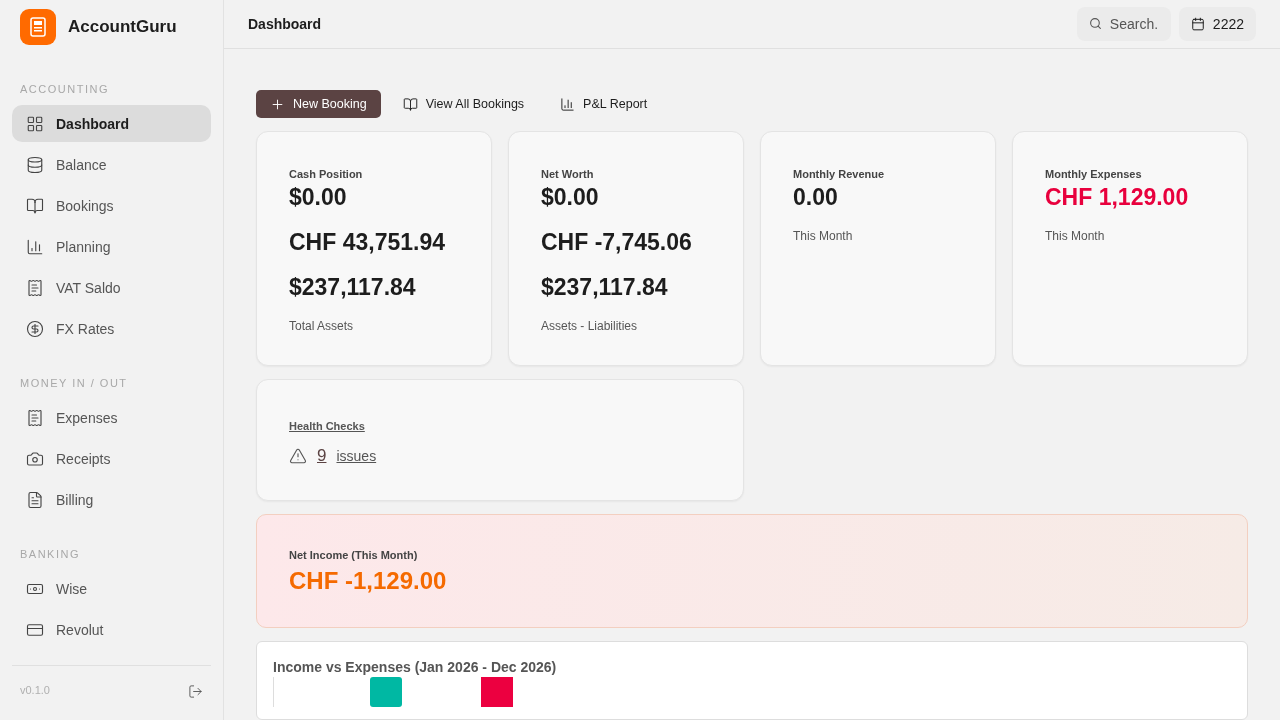 This screenshot has height=720, width=1280. I want to click on card-label: Net Income (This Month), so click(354, 555).